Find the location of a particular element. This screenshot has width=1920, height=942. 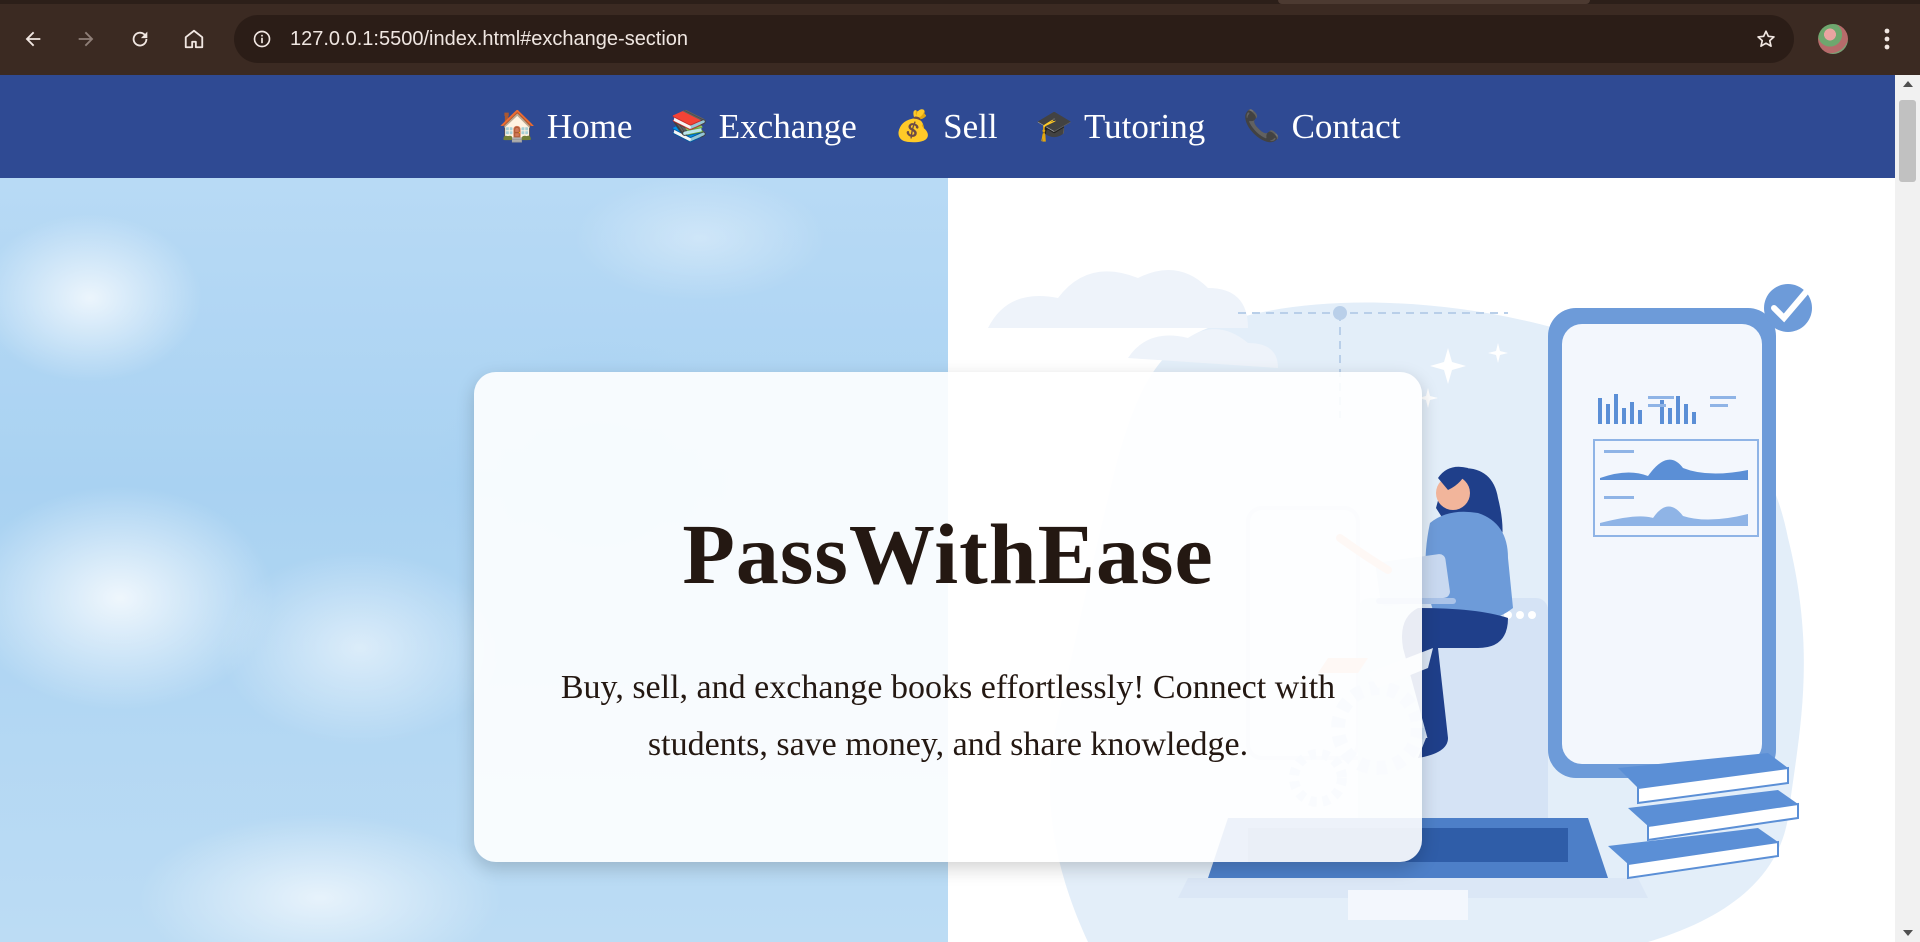

home-icon is located at coordinates (194, 39).